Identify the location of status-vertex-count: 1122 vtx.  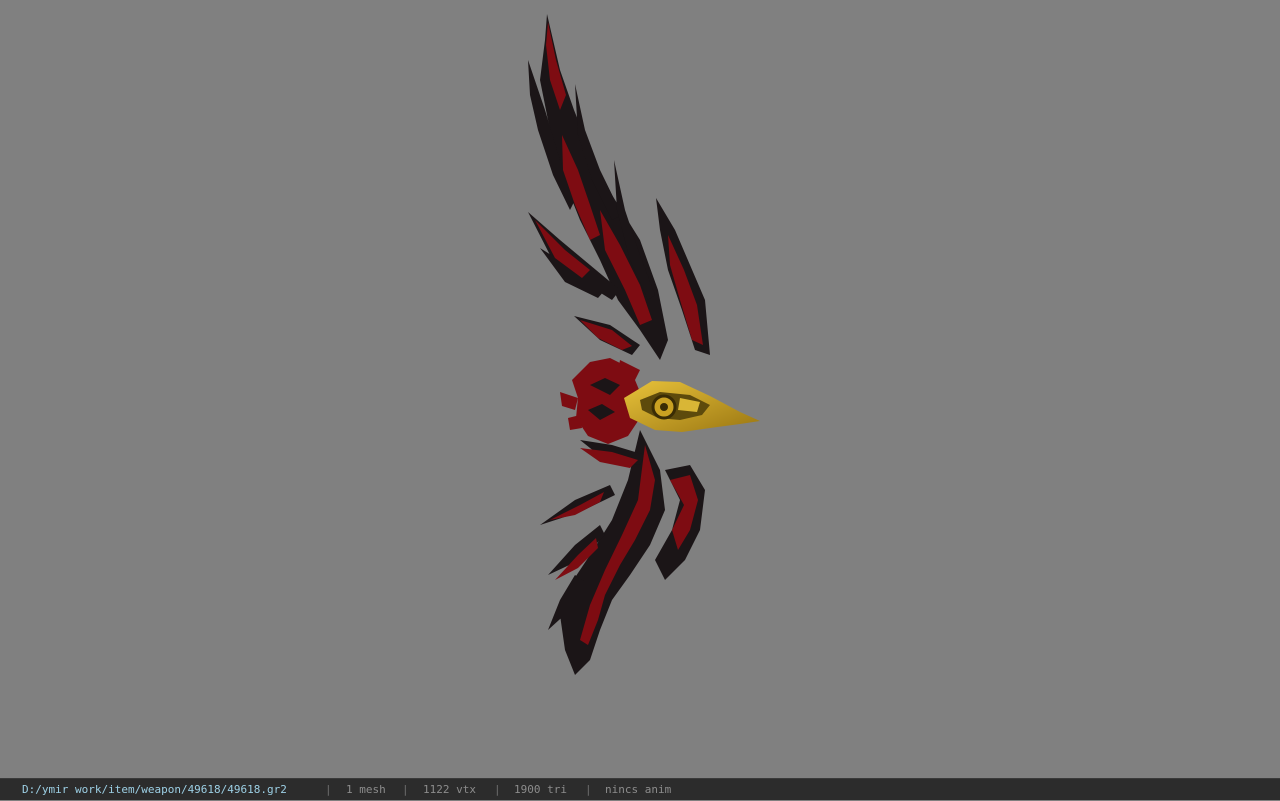
(449, 789).